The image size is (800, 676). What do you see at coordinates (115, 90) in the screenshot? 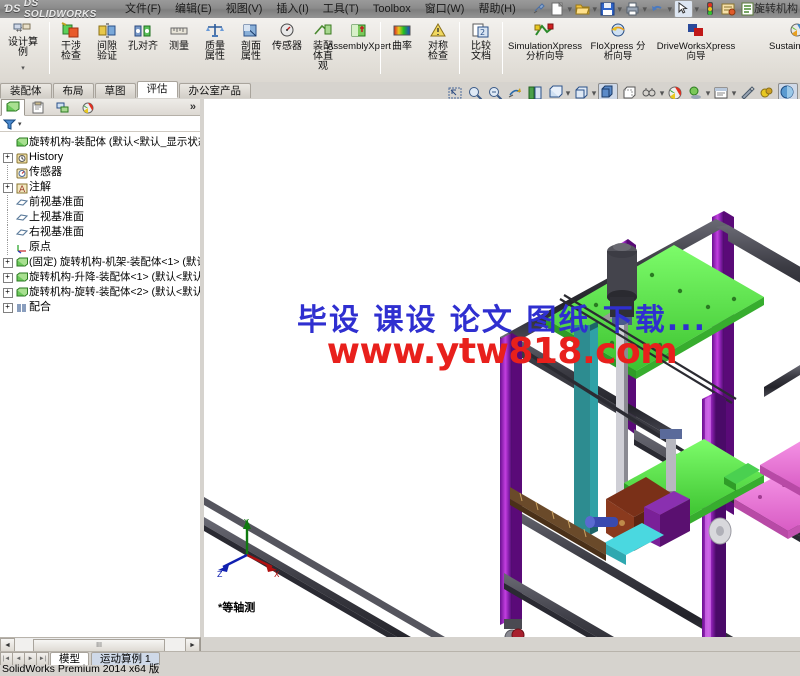
I see `tab-sketch: 草图` at bounding box center [115, 90].